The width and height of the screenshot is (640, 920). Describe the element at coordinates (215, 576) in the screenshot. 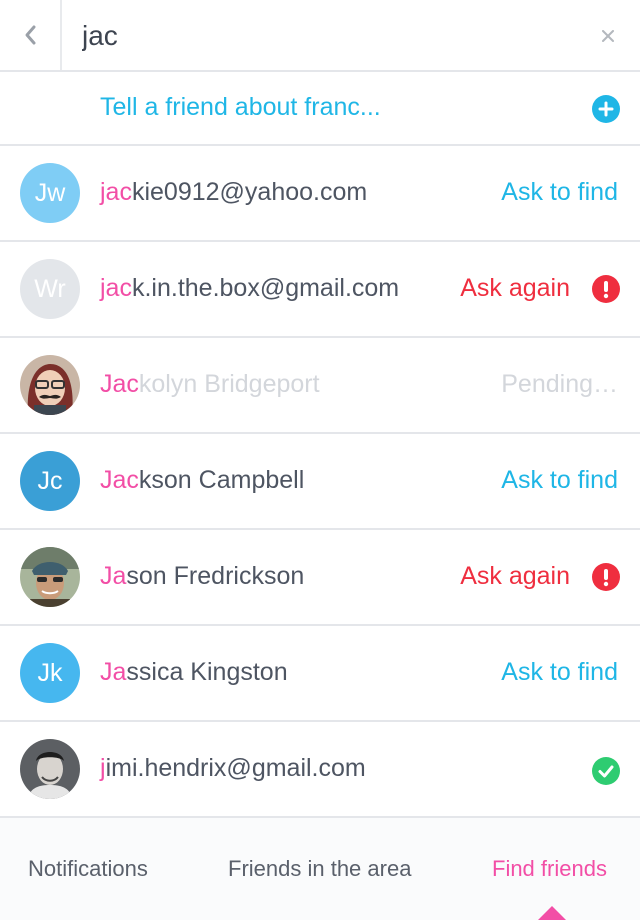

I see `name-rest: son Fredrickson` at that location.